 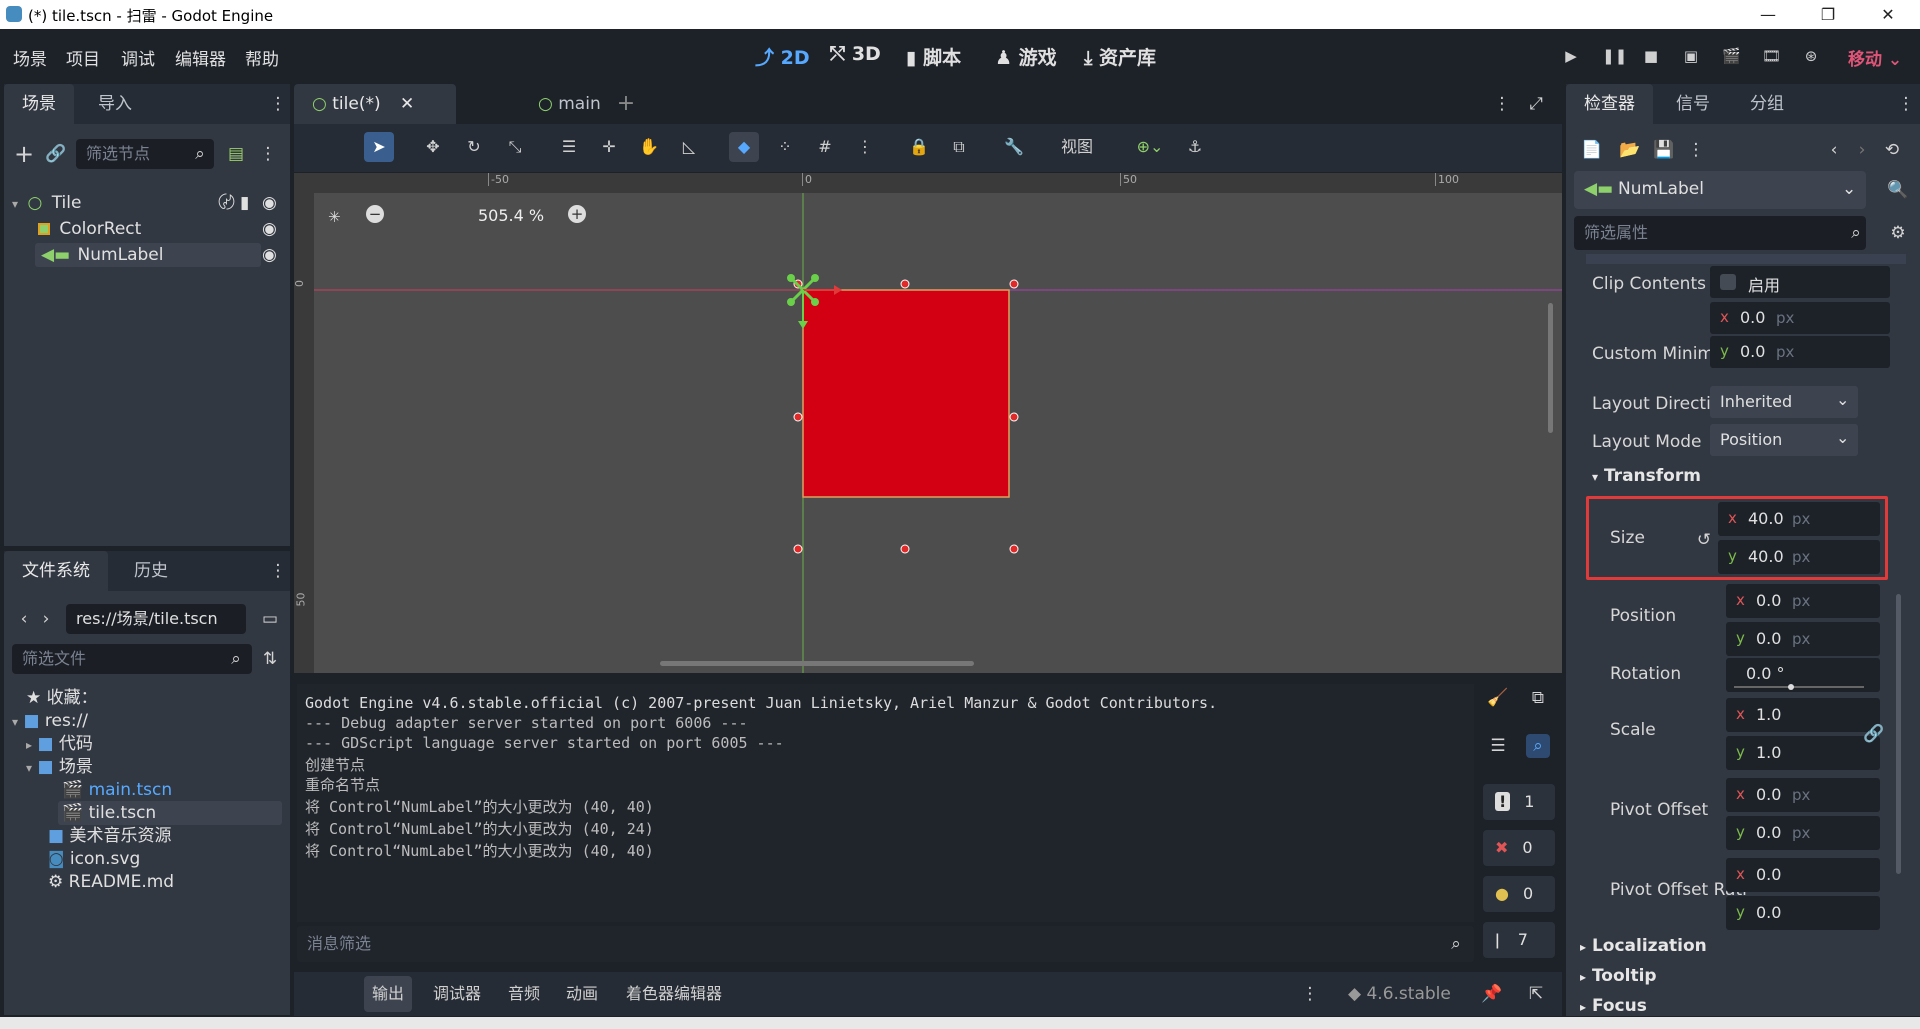 I want to click on menu-help: 帮助, so click(x=262, y=57).